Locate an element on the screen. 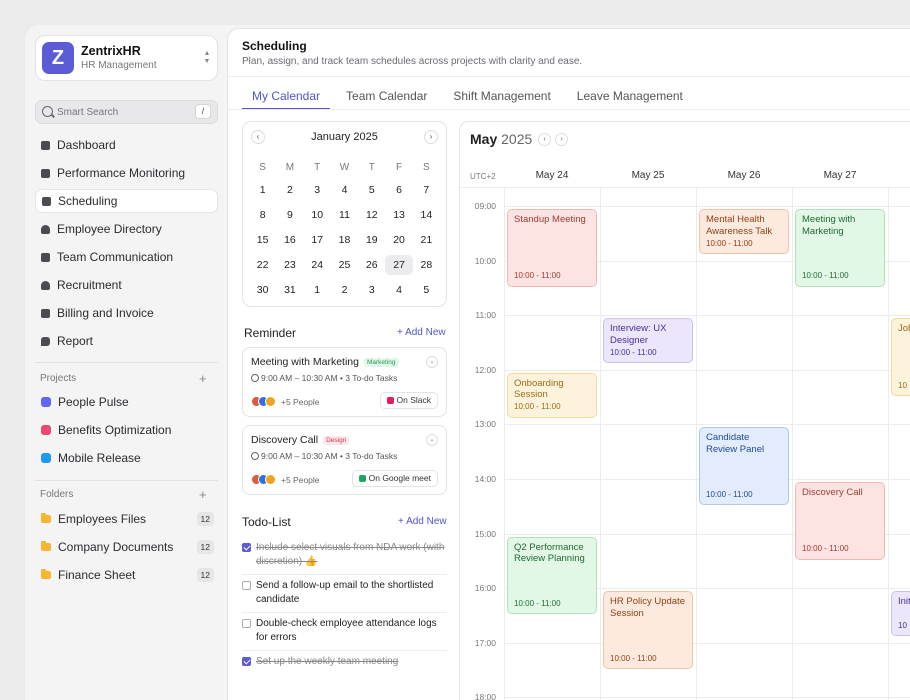  folders-title: Folders is located at coordinates (56, 494).